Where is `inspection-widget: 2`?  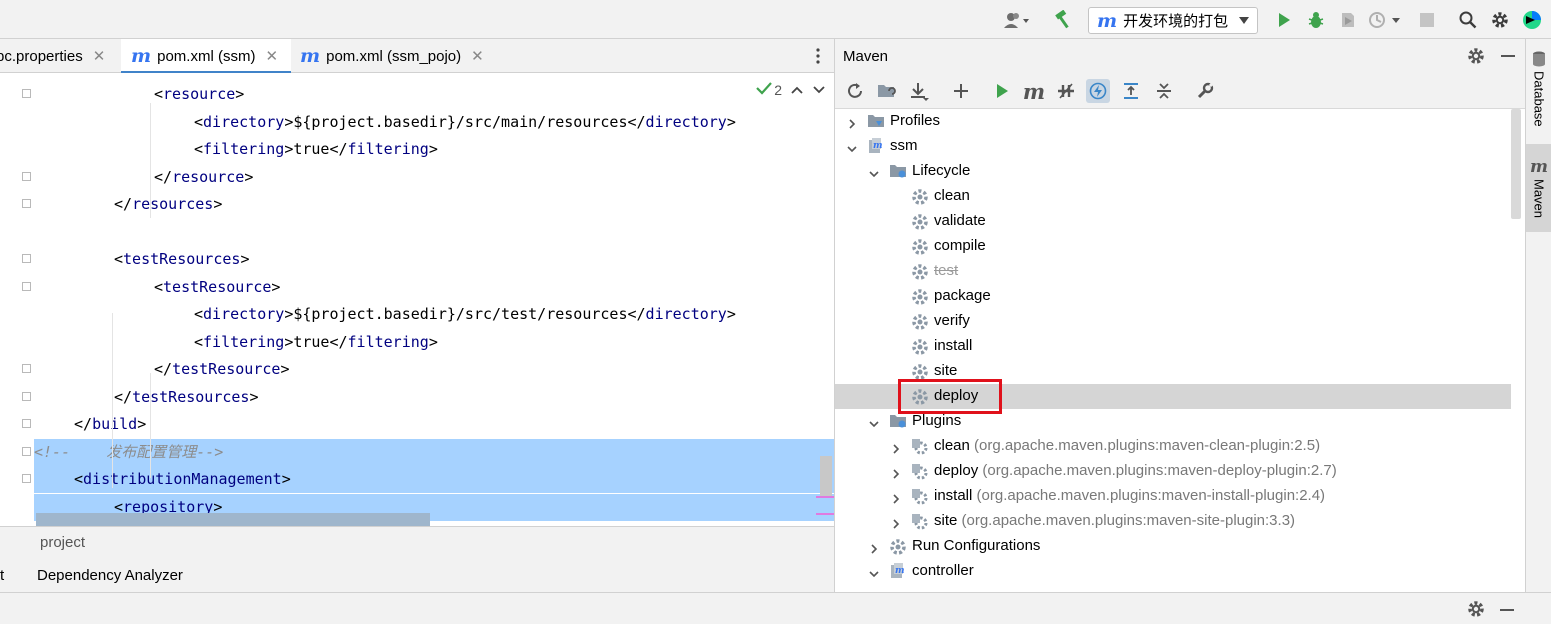
inspection-widget: 2 is located at coordinates (791, 89).